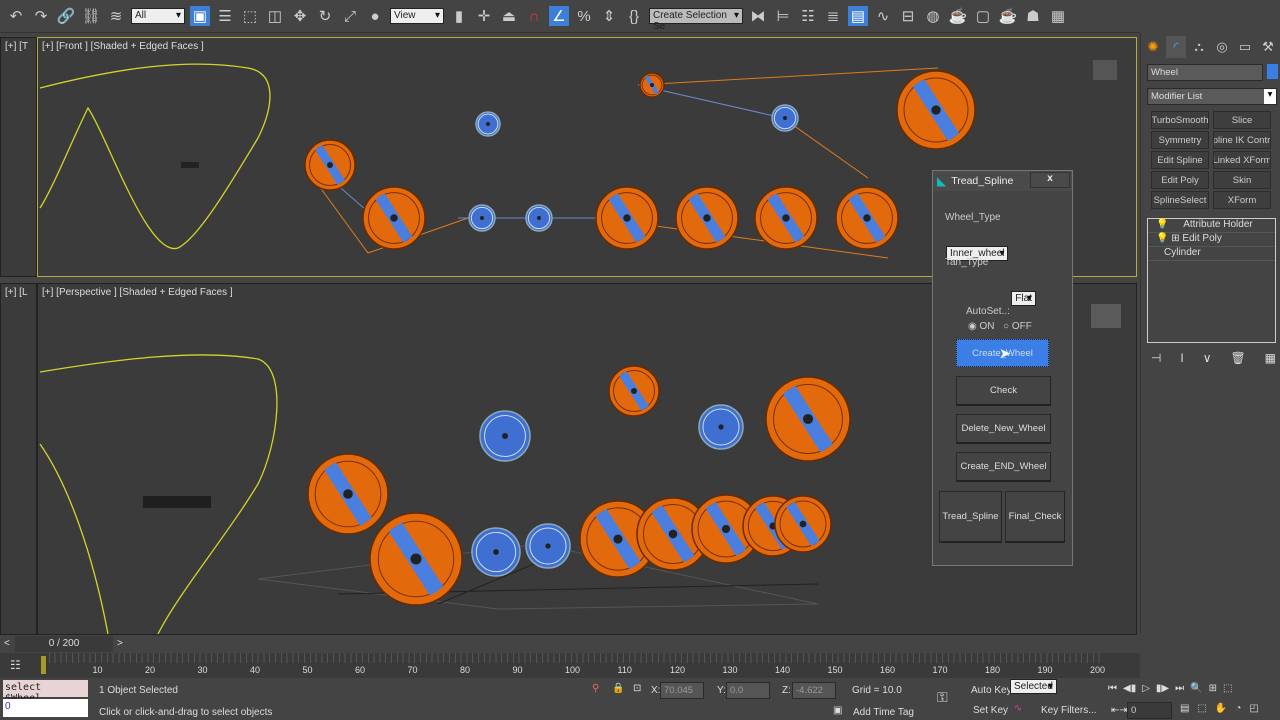 Image resolution: width=1280 pixels, height=720 pixels. What do you see at coordinates (1175, 238) in the screenshot?
I see `expand-icon: ⊞` at bounding box center [1175, 238].